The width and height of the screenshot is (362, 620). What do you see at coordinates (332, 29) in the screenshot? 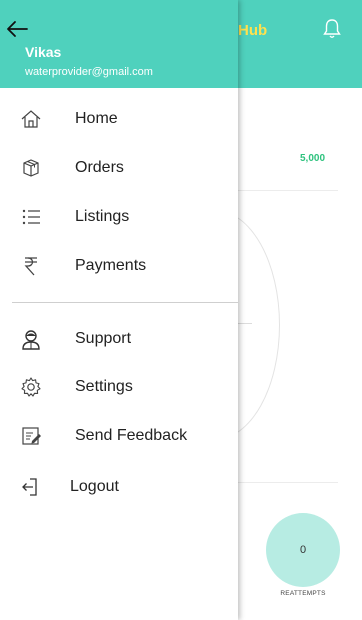
I see `bell-icon` at bounding box center [332, 29].